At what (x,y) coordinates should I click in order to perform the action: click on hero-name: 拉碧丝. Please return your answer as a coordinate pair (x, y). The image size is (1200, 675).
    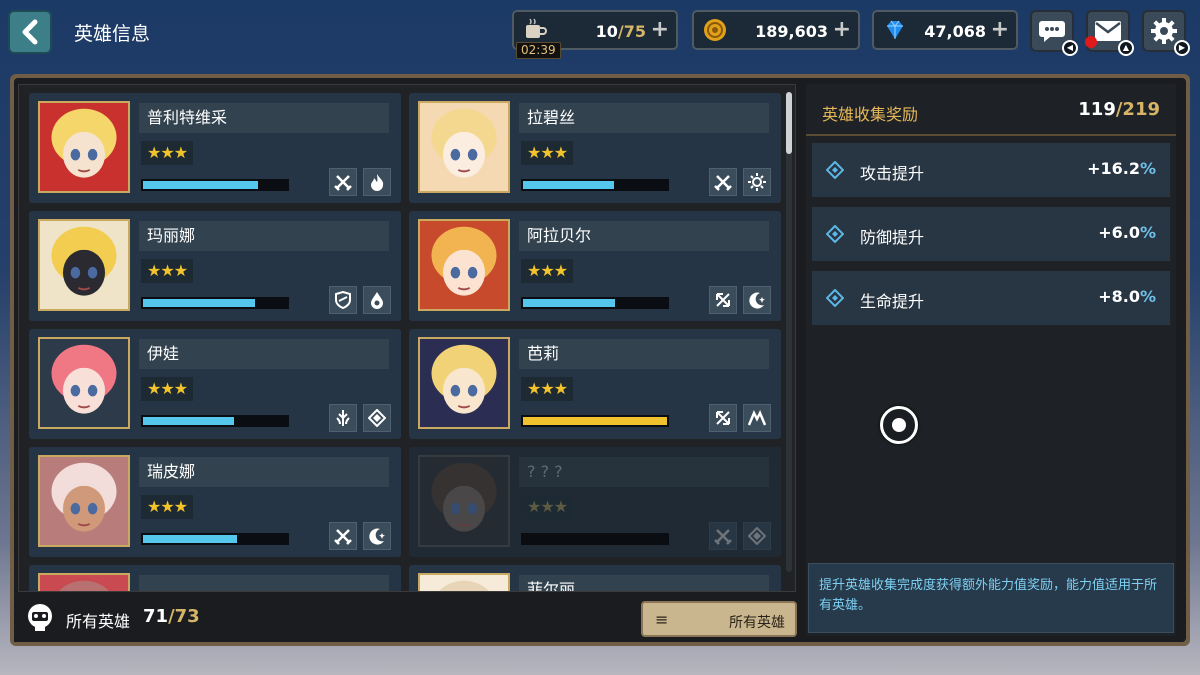
    Looking at the image, I should click on (644, 118).